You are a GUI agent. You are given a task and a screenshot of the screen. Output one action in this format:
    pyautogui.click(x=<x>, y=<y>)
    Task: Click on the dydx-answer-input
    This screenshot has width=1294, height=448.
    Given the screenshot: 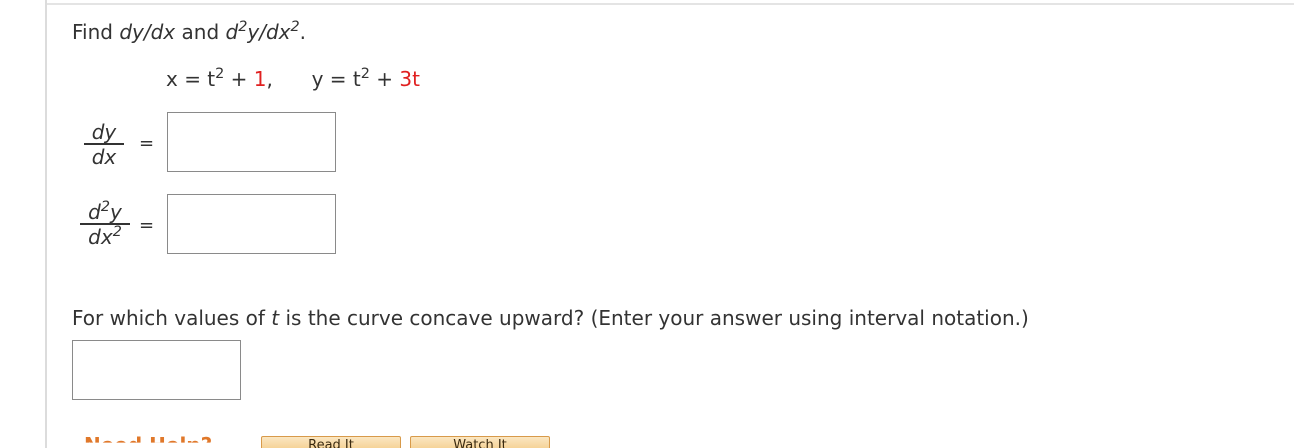 What is the action you would take?
    pyautogui.click(x=251, y=142)
    